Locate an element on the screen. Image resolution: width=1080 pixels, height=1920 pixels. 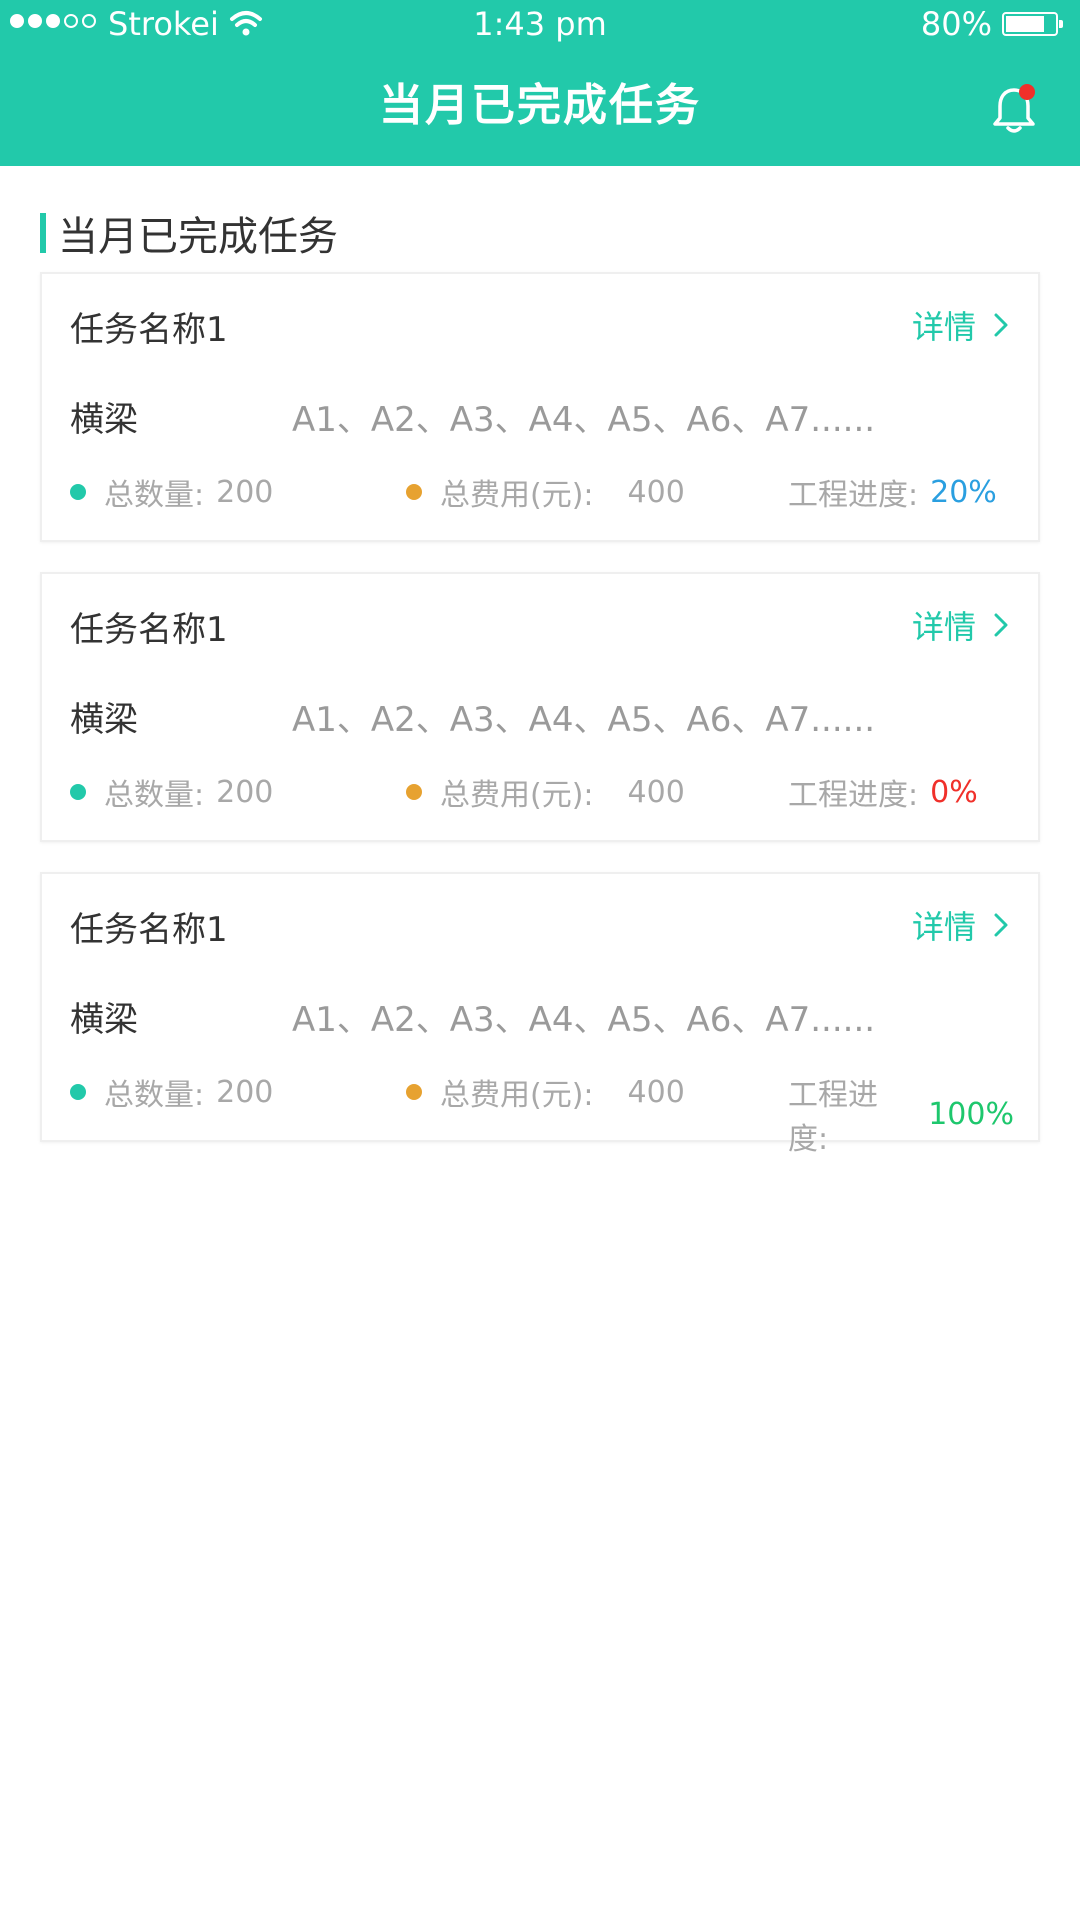
progress-value: 20% is located at coordinates (963, 492).